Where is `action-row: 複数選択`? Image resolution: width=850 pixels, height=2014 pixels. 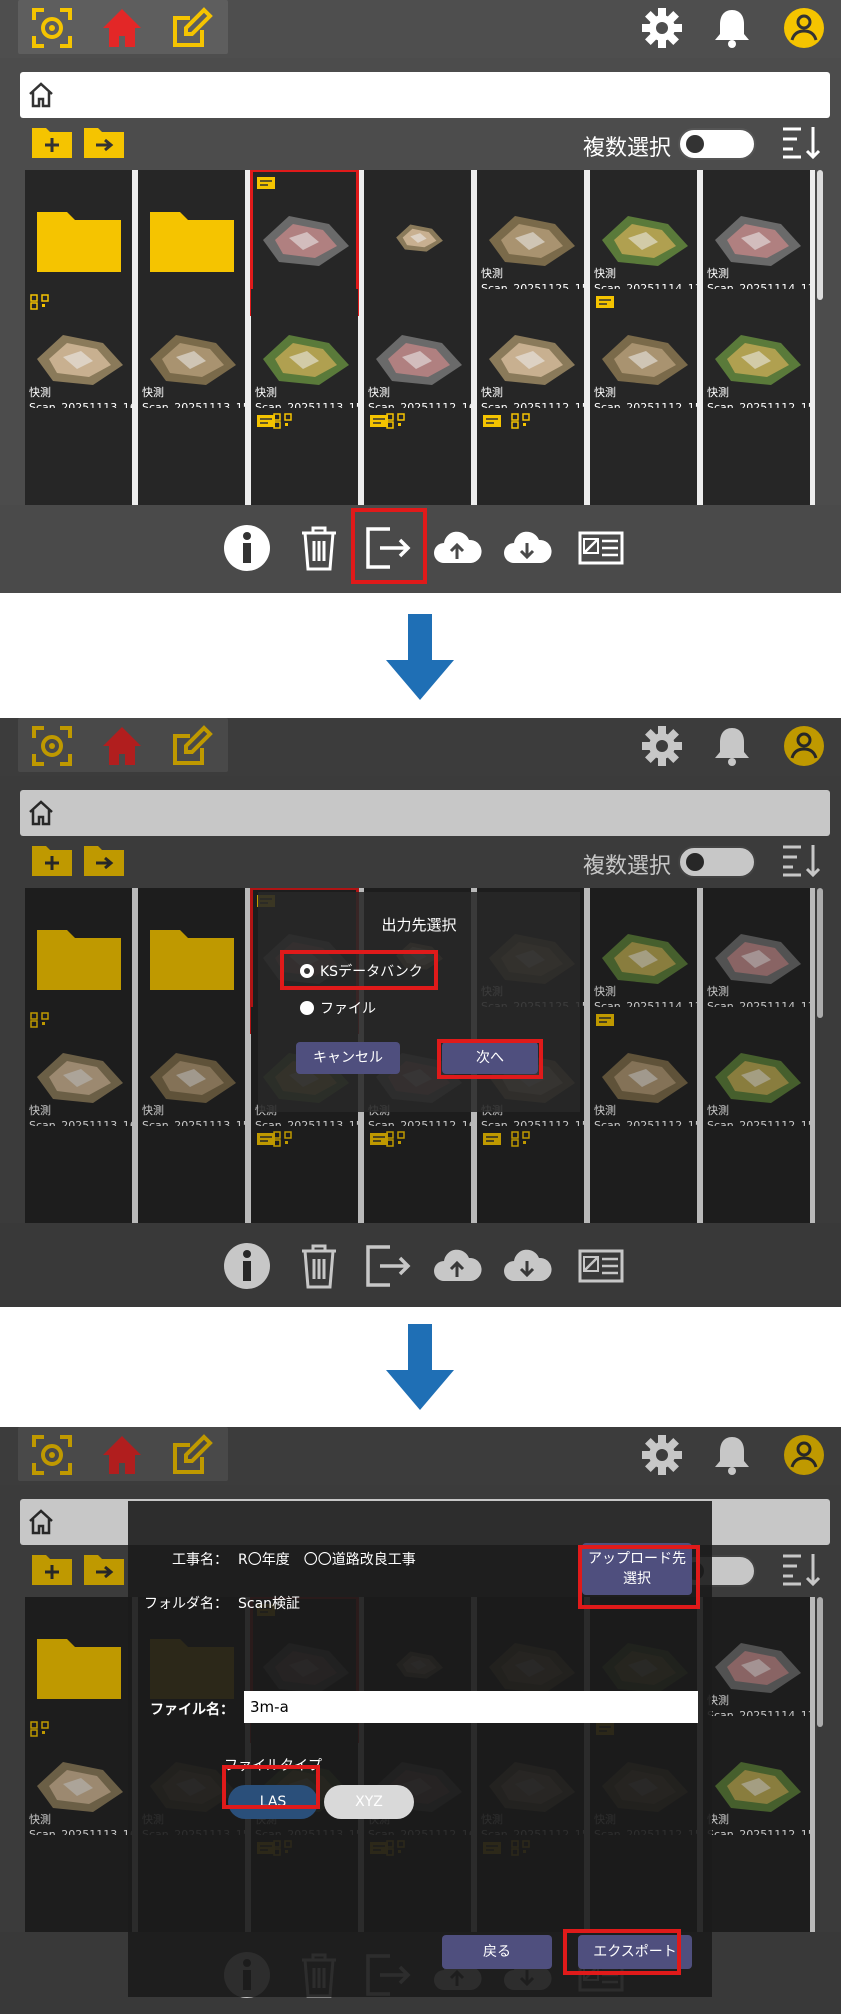
action-row: 複数選択 is located at coordinates (420, 144).